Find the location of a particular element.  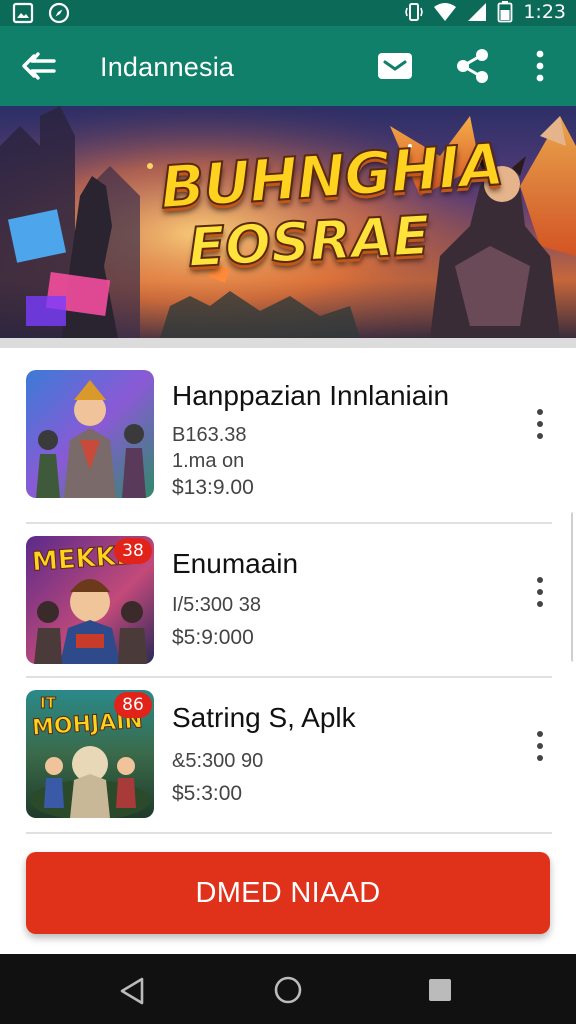

share-button is located at coordinates (473, 66).